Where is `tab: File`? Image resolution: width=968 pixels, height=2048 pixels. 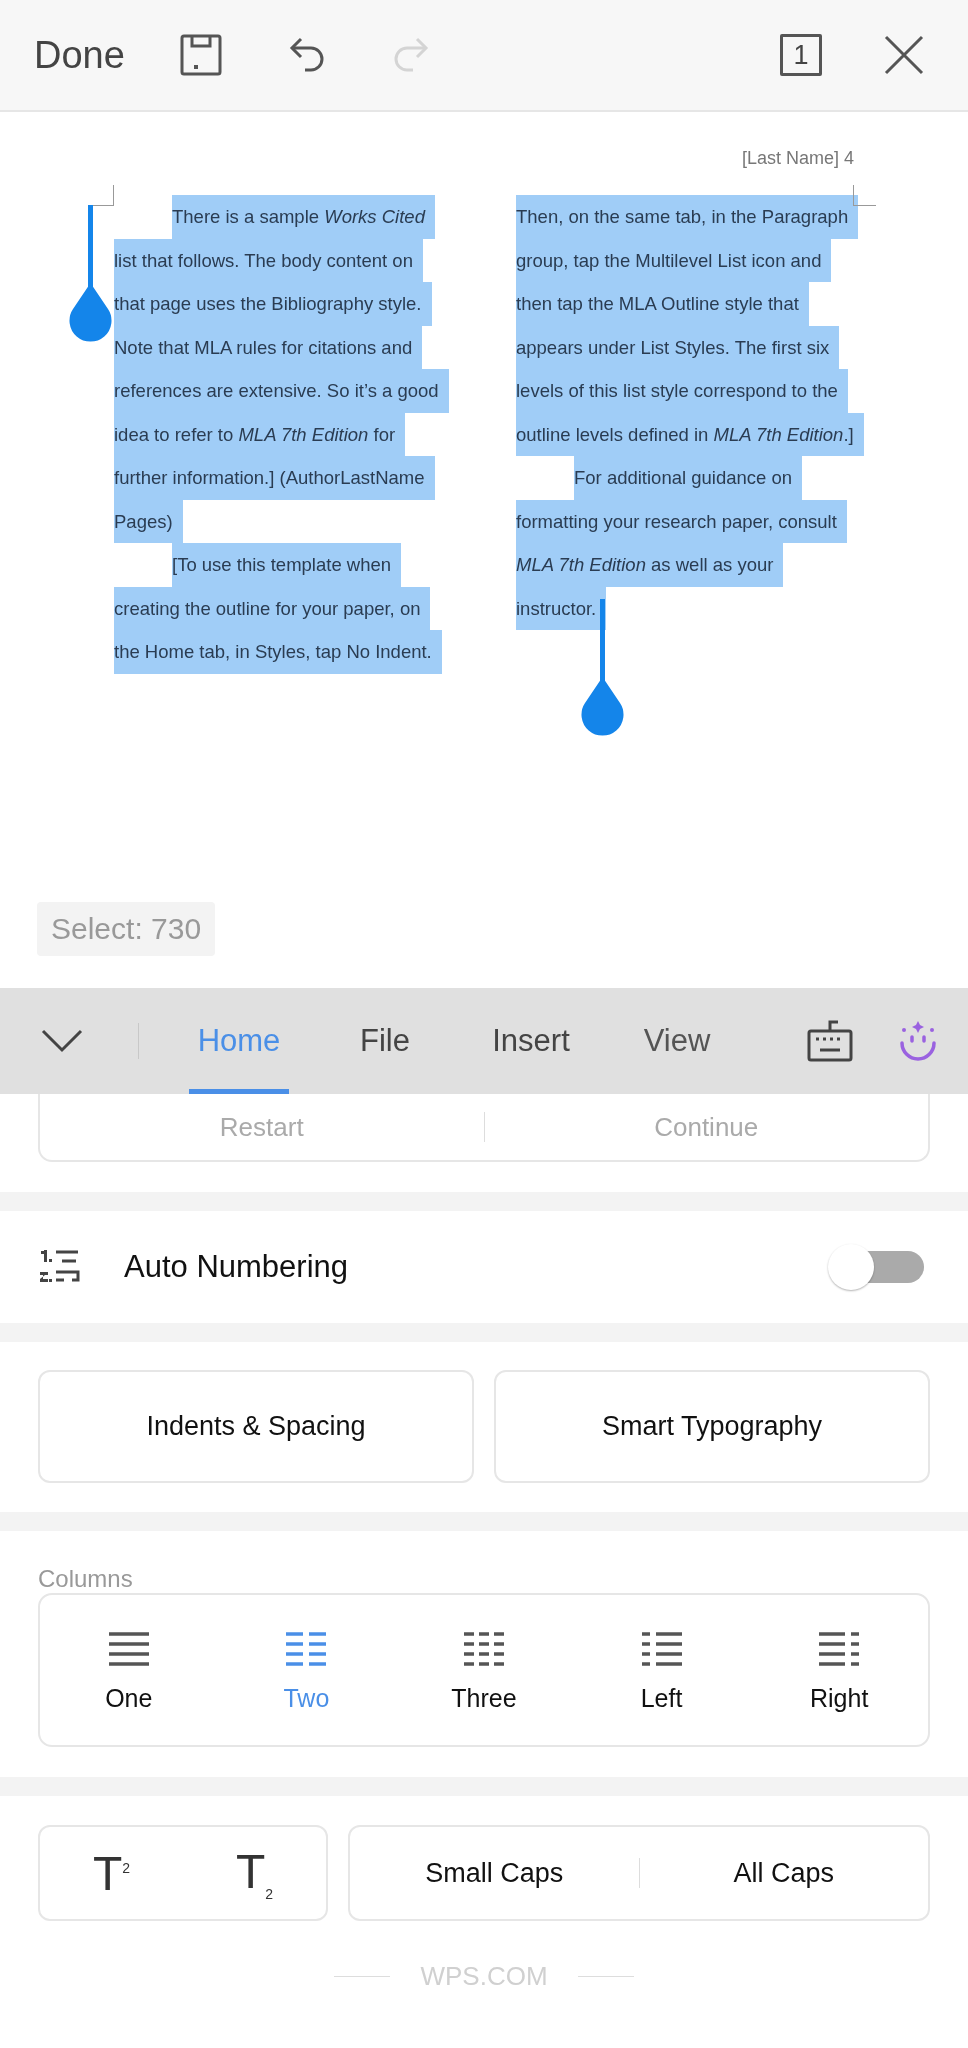 tab: File is located at coordinates (385, 1041).